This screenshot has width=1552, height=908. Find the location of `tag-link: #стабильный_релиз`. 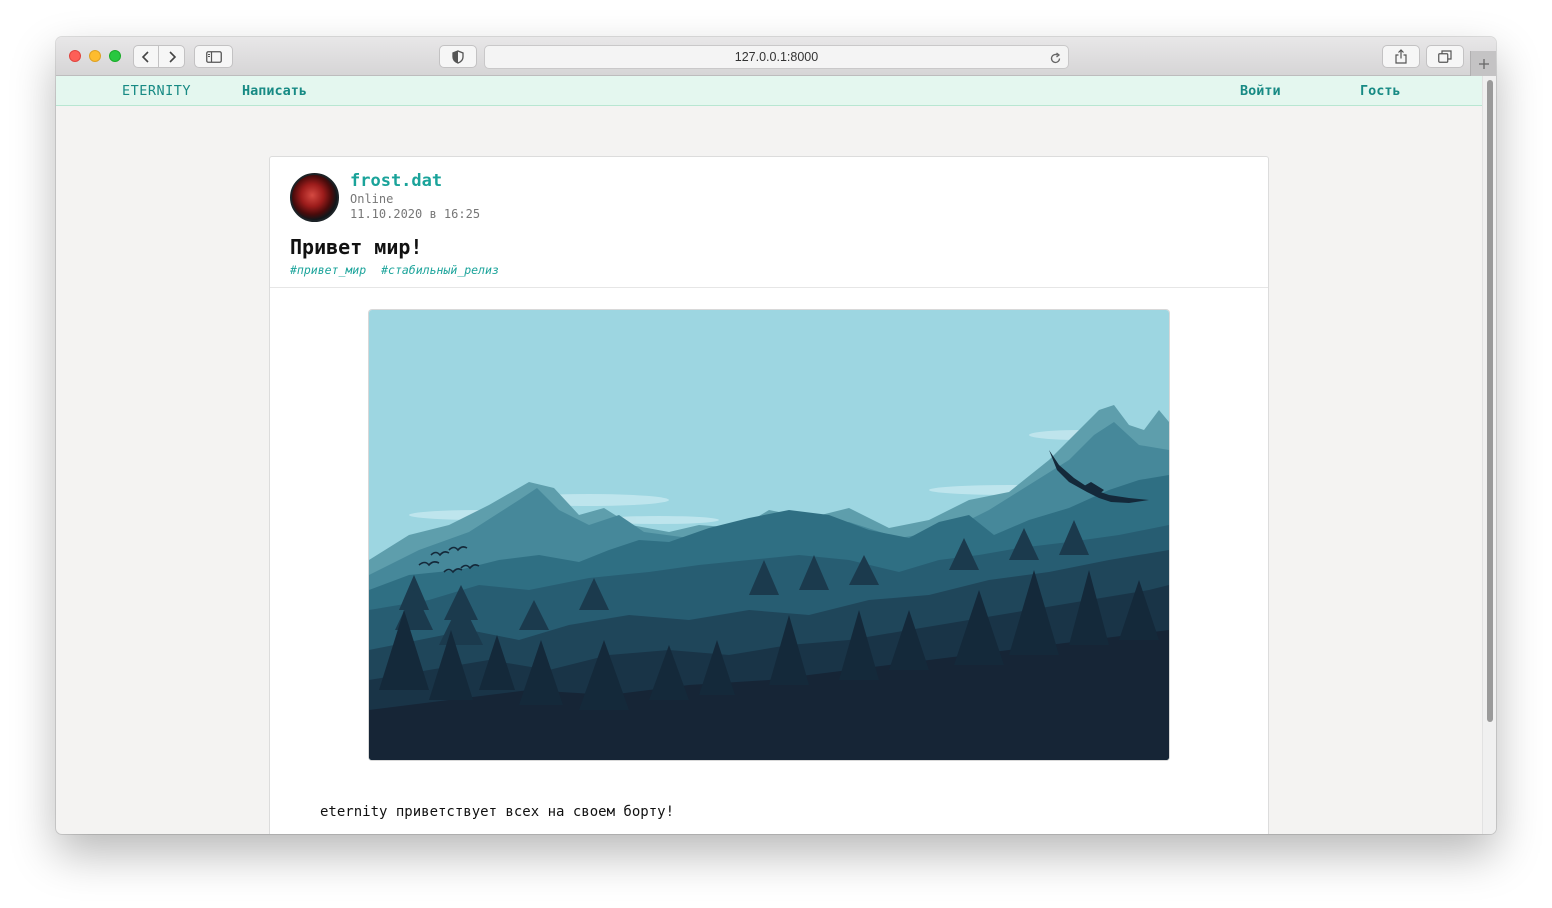

tag-link: #стабильный_релиз is located at coordinates (440, 270).